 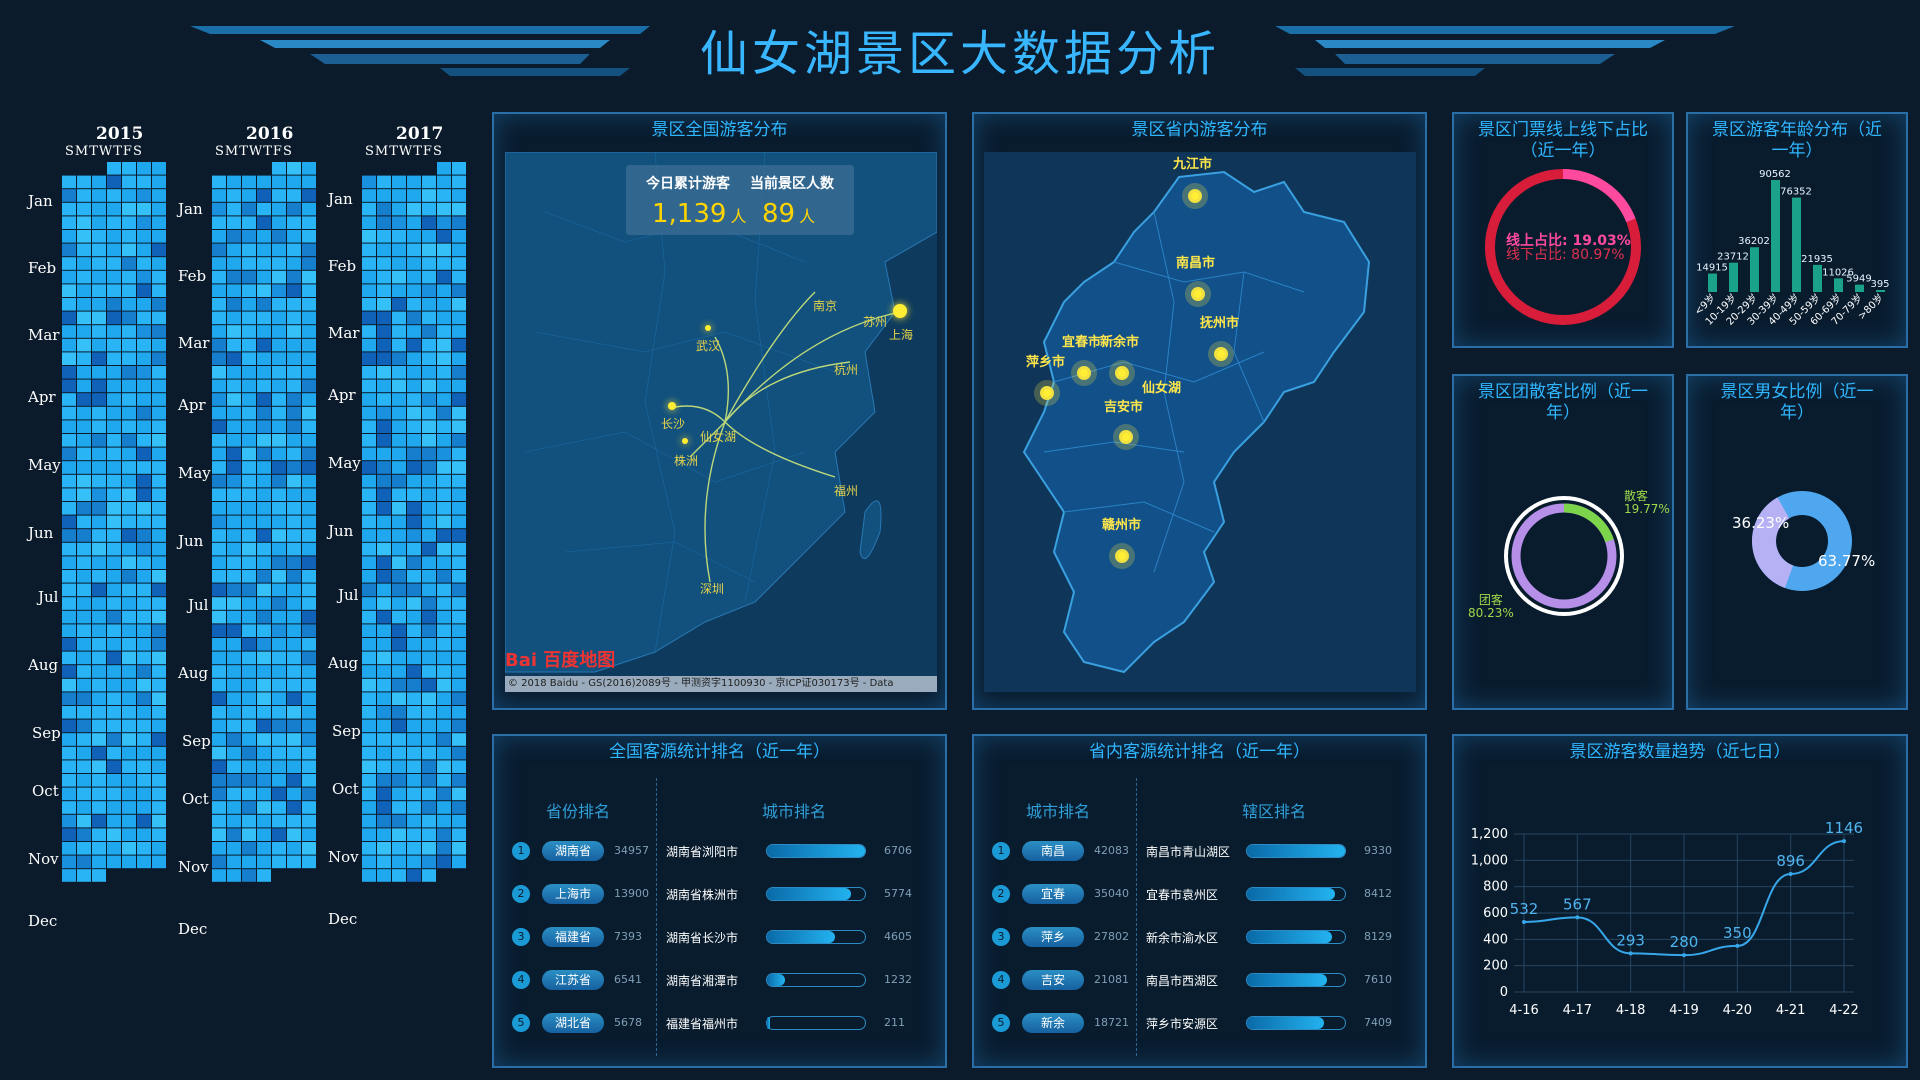 What do you see at coordinates (1053, 1023) in the screenshot?
I see `rank-name-pill: 新余` at bounding box center [1053, 1023].